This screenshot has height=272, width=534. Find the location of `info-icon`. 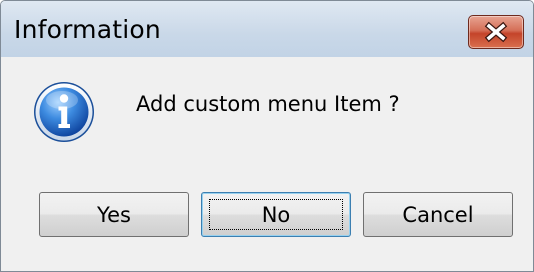

info-icon is located at coordinates (64, 112).